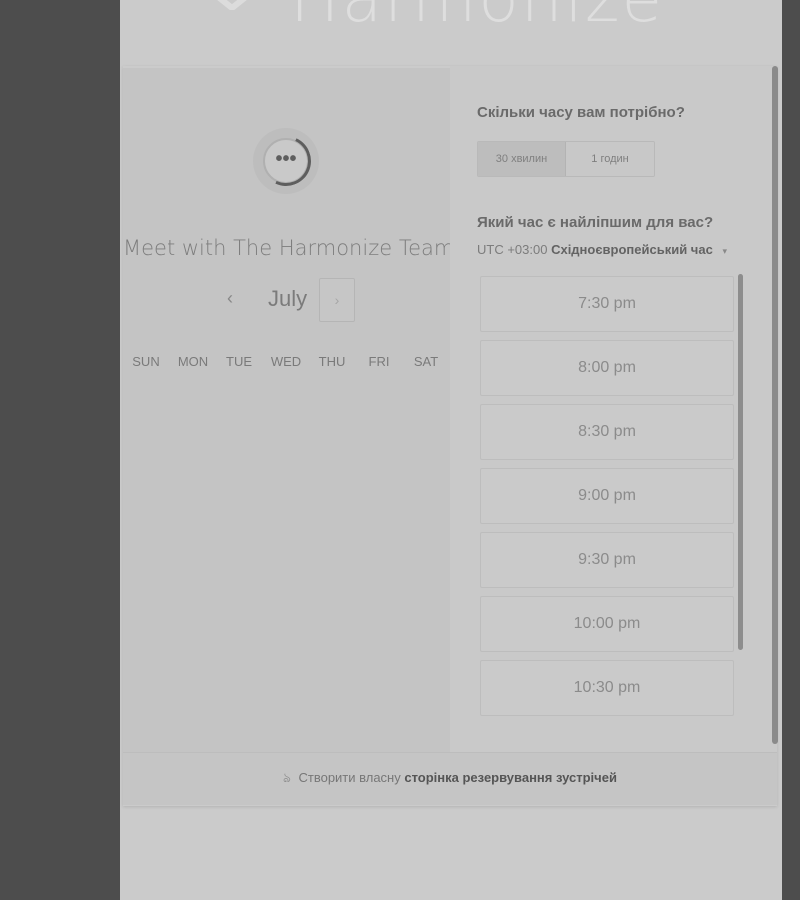 This screenshot has height=900, width=800. I want to click on time-slot: 9:30 pm, so click(607, 560).